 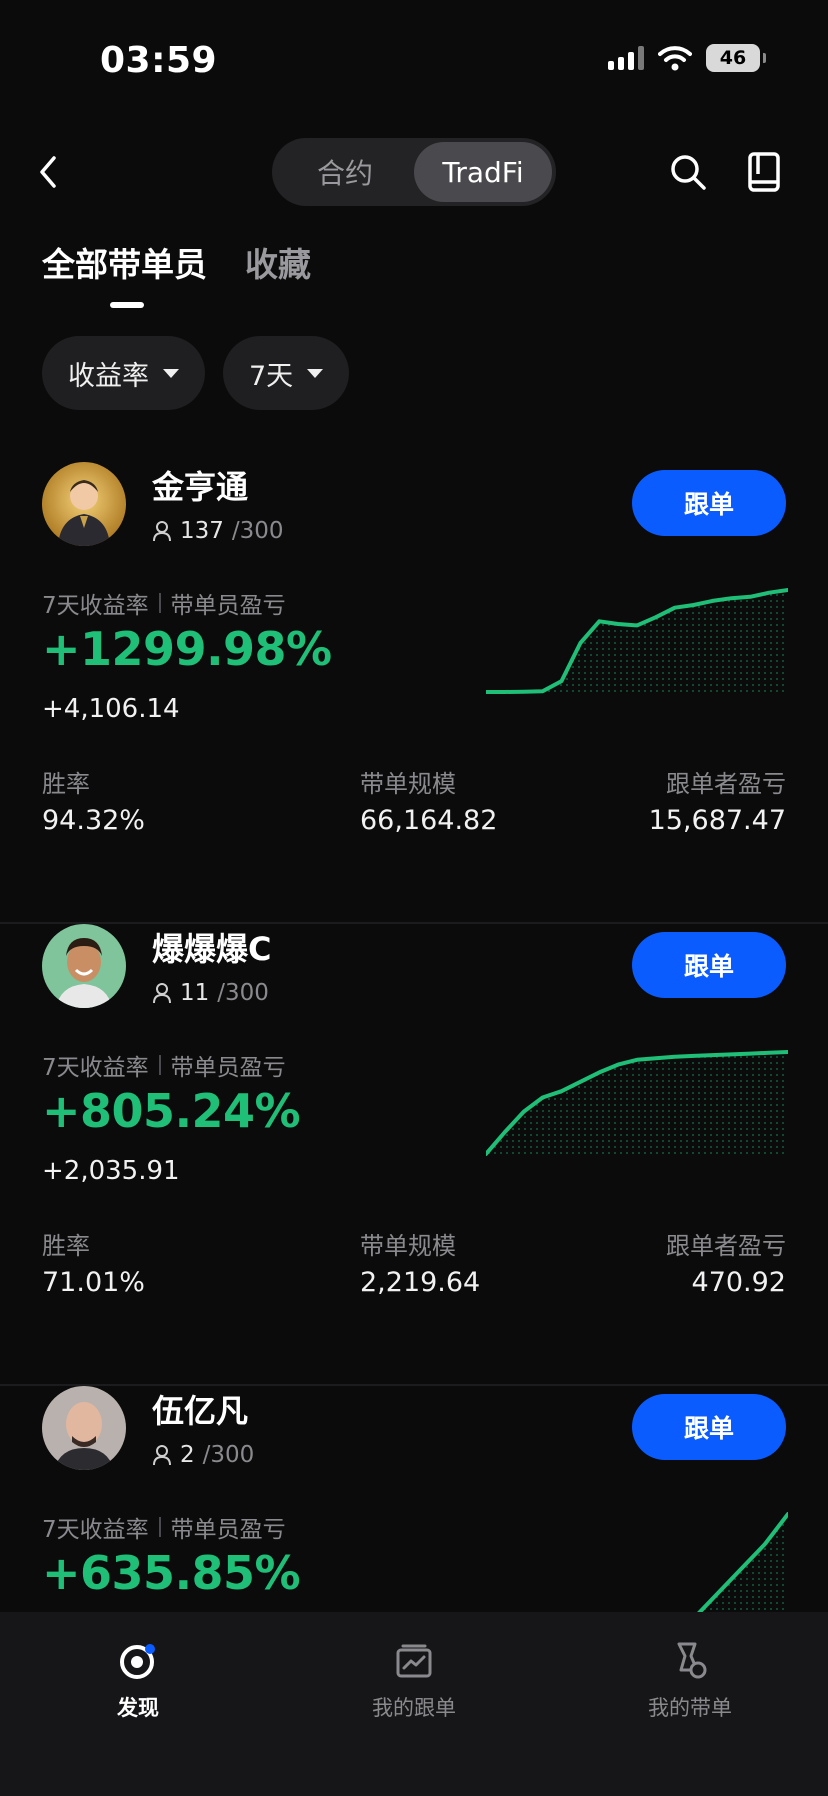 I want to click on aum-stat: 带单规模 66,164.82, so click(x=428, y=800).